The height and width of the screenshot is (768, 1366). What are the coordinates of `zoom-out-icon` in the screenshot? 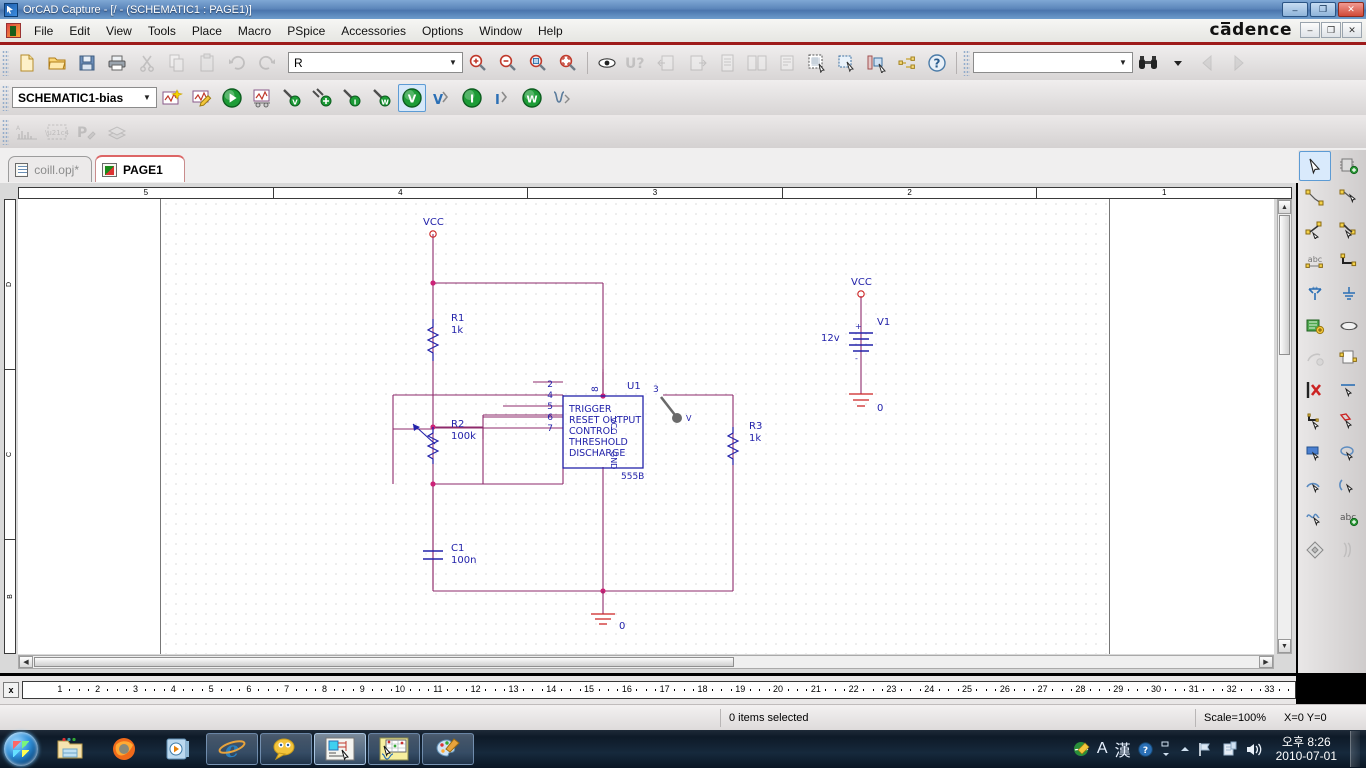 It's located at (508, 63).